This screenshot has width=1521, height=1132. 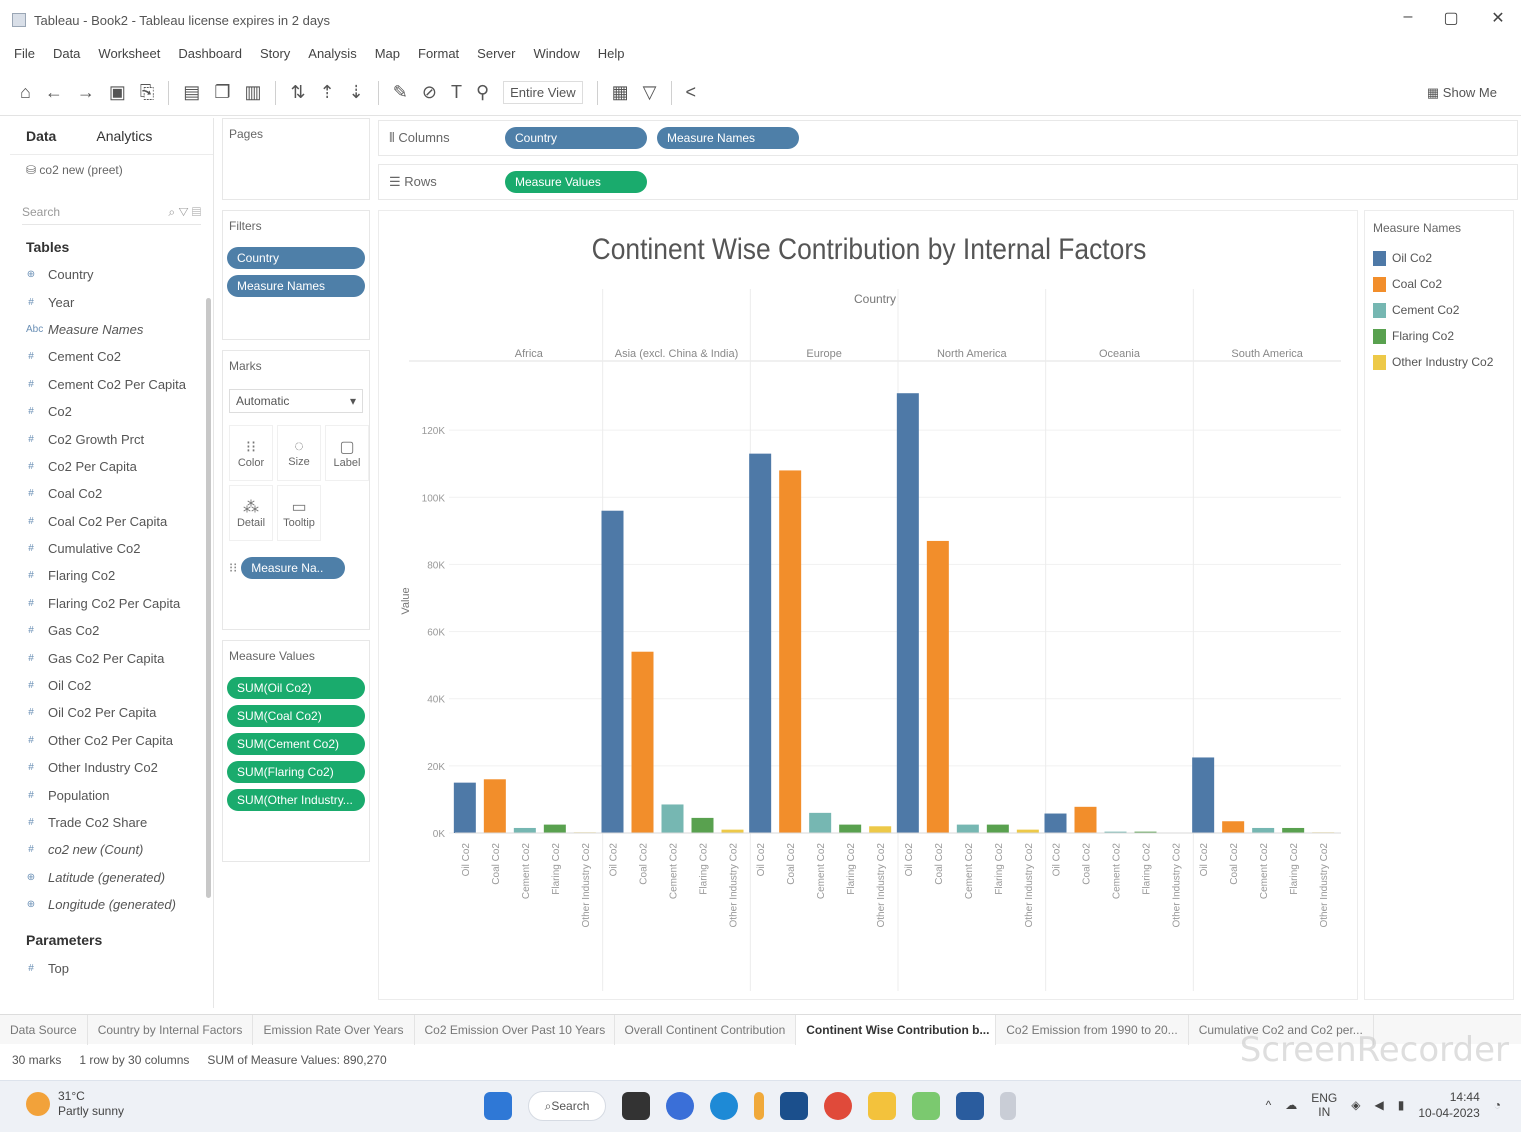 What do you see at coordinates (576, 182) in the screenshot?
I see `rows-pill-measure-values: Measure Values` at bounding box center [576, 182].